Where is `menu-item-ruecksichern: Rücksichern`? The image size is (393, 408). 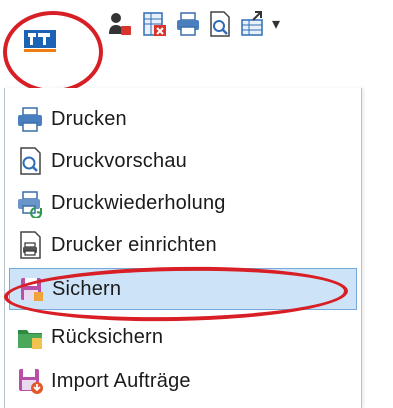
menu-item-ruecksichern: Rücksichern is located at coordinates (183, 337).